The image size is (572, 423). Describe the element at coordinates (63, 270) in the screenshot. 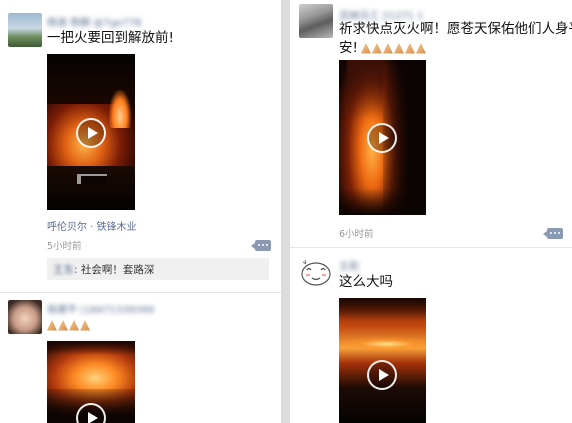

I see `comment-author: 王东` at that location.